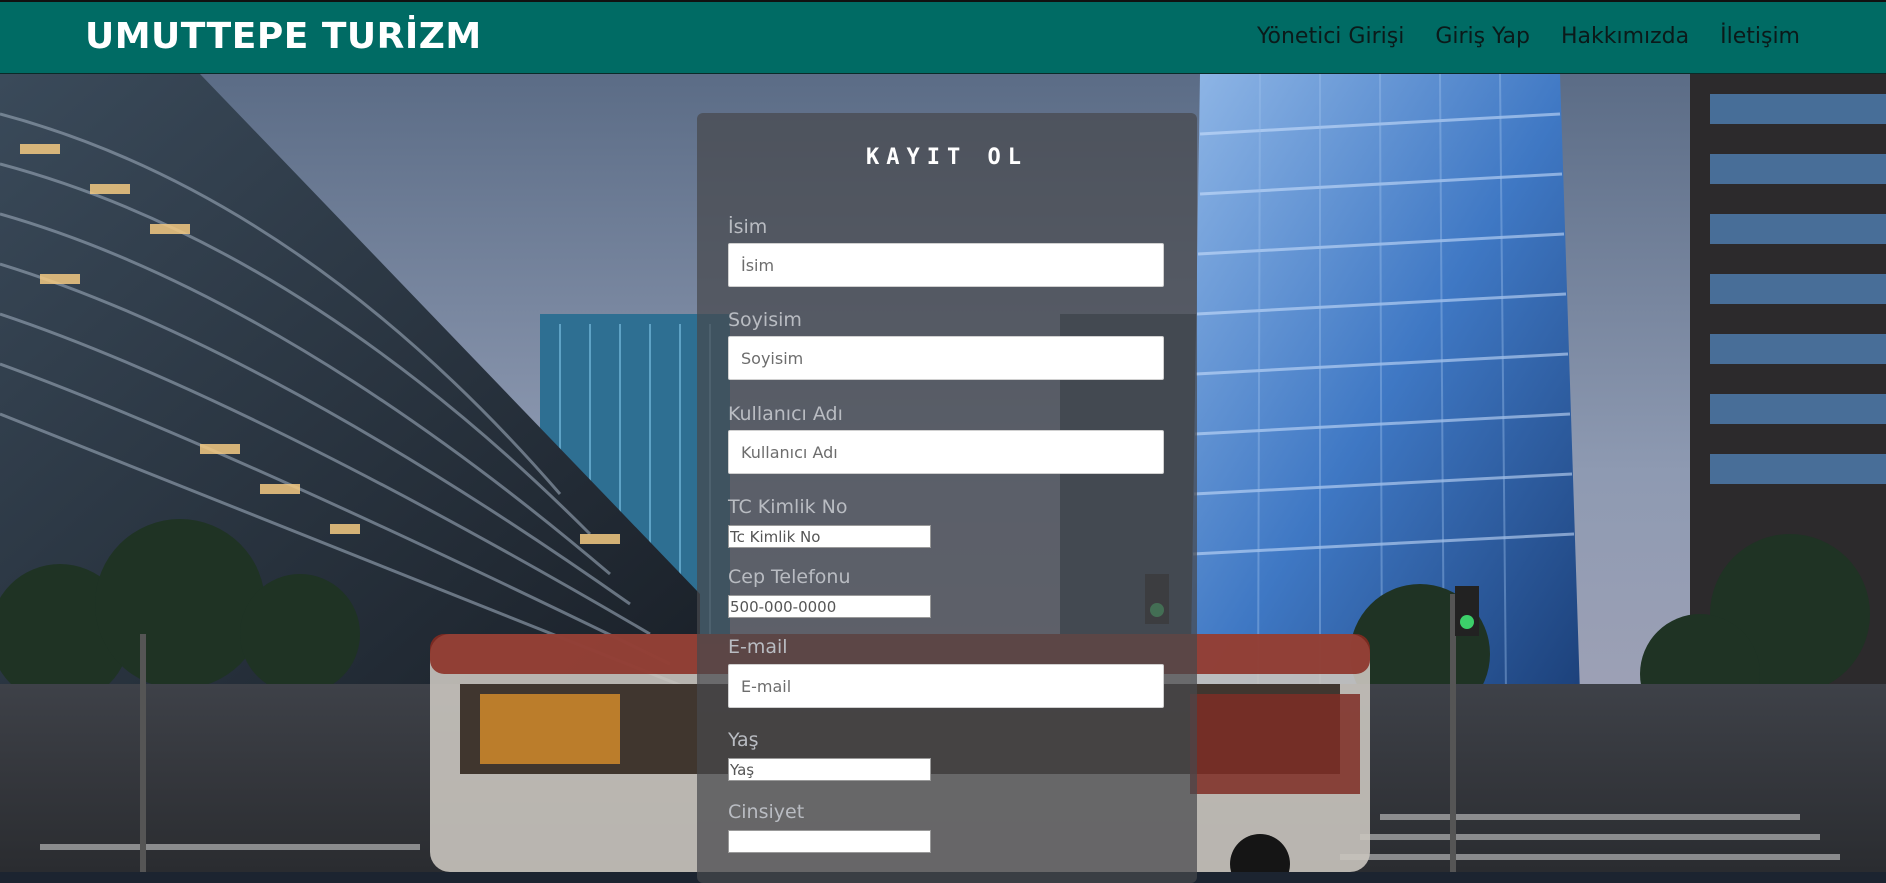 The width and height of the screenshot is (1886, 883). I want to click on phone-input, so click(829, 606).